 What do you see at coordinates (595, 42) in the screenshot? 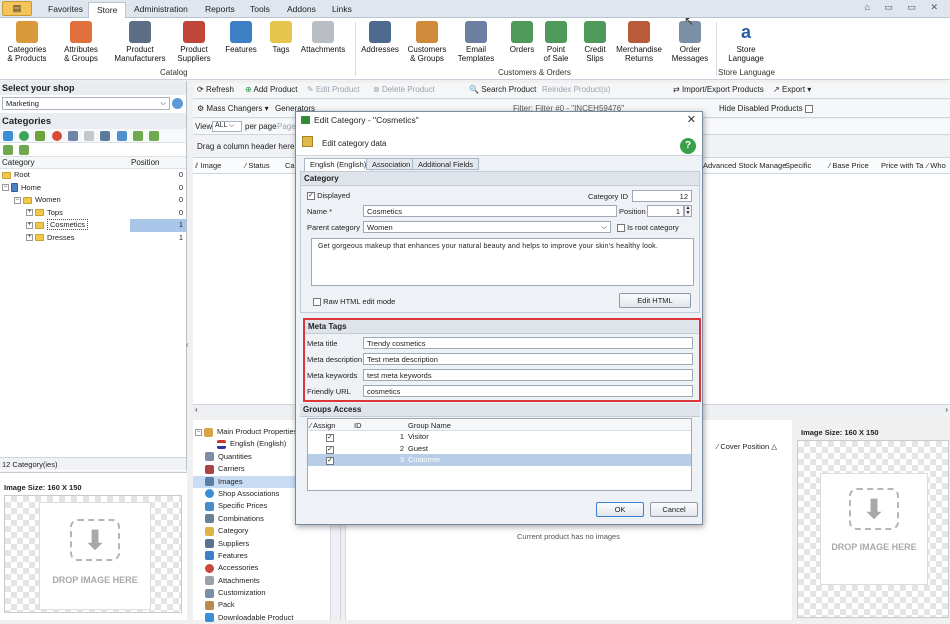
I see `credit-slips-button: Credit Slips` at bounding box center [595, 42].